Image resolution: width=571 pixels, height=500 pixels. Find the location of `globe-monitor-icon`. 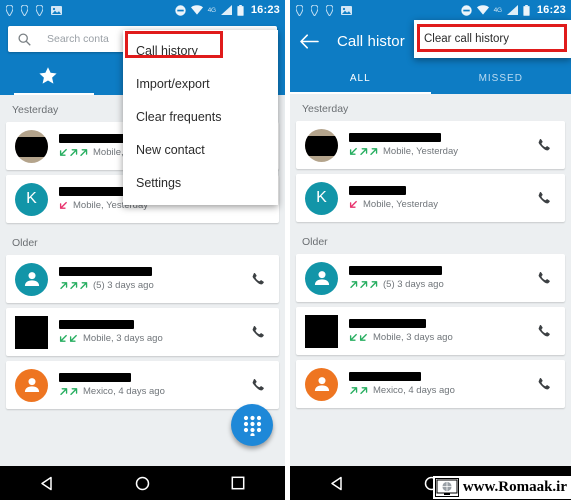

globe-monitor-icon is located at coordinates (446, 487).